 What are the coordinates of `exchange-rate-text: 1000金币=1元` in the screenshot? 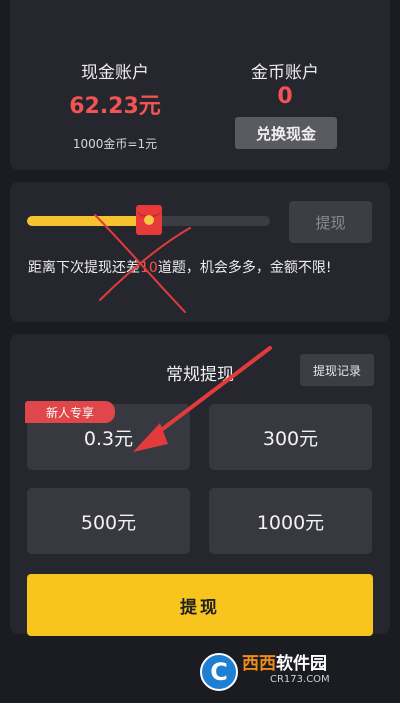 It's located at (115, 144).